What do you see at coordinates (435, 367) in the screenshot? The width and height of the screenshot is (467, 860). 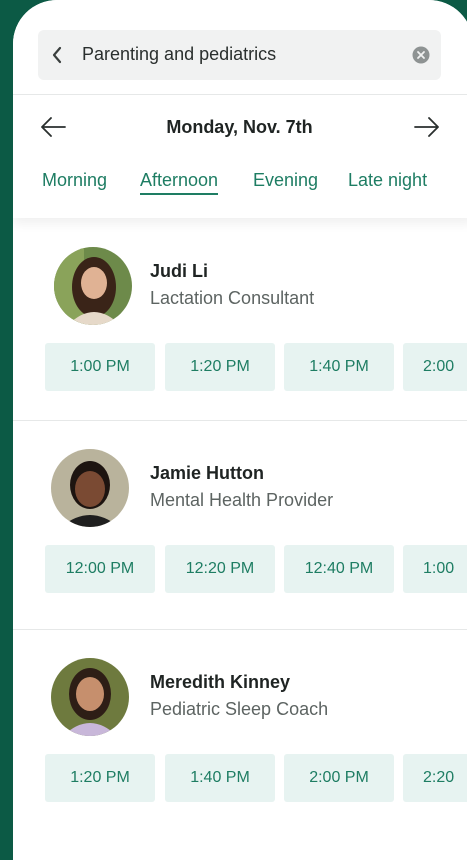 I see `time-slot-button: 2:00` at bounding box center [435, 367].